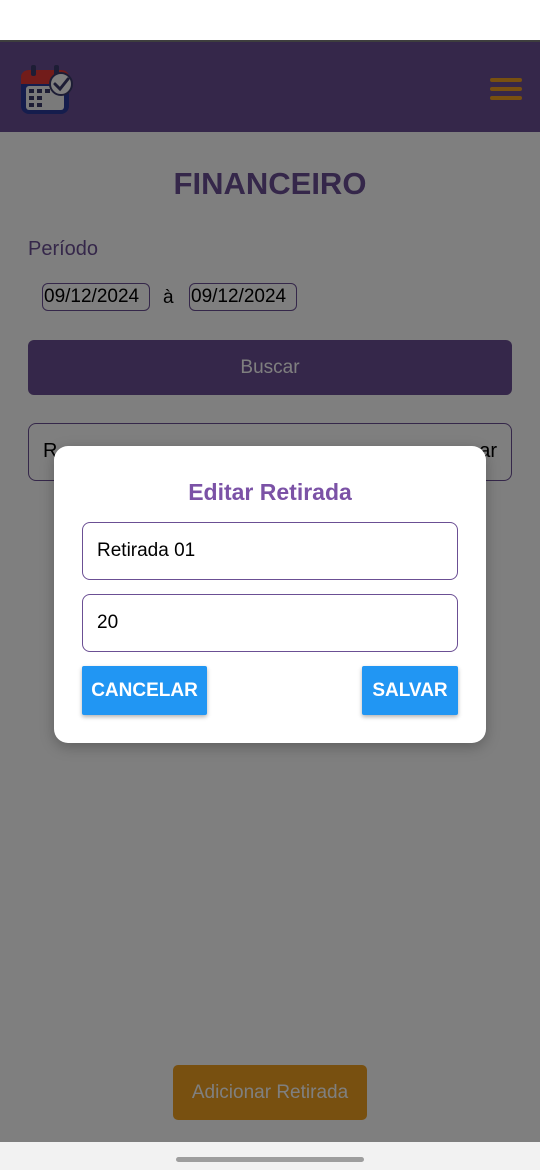 Image resolution: width=540 pixels, height=1170 pixels. Describe the element at coordinates (270, 1159) in the screenshot. I see `home-gesture-bar` at that location.